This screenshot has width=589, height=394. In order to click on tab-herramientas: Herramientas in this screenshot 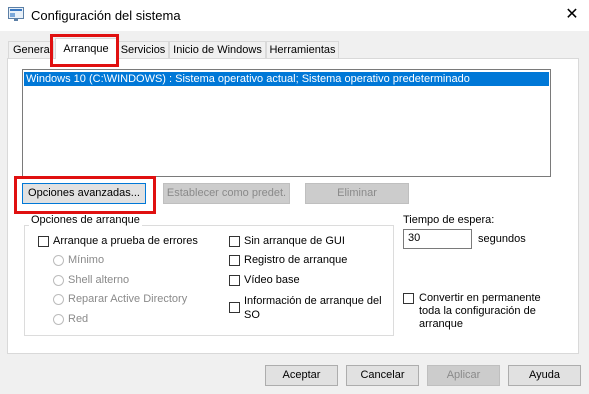, I will do `click(302, 49)`.